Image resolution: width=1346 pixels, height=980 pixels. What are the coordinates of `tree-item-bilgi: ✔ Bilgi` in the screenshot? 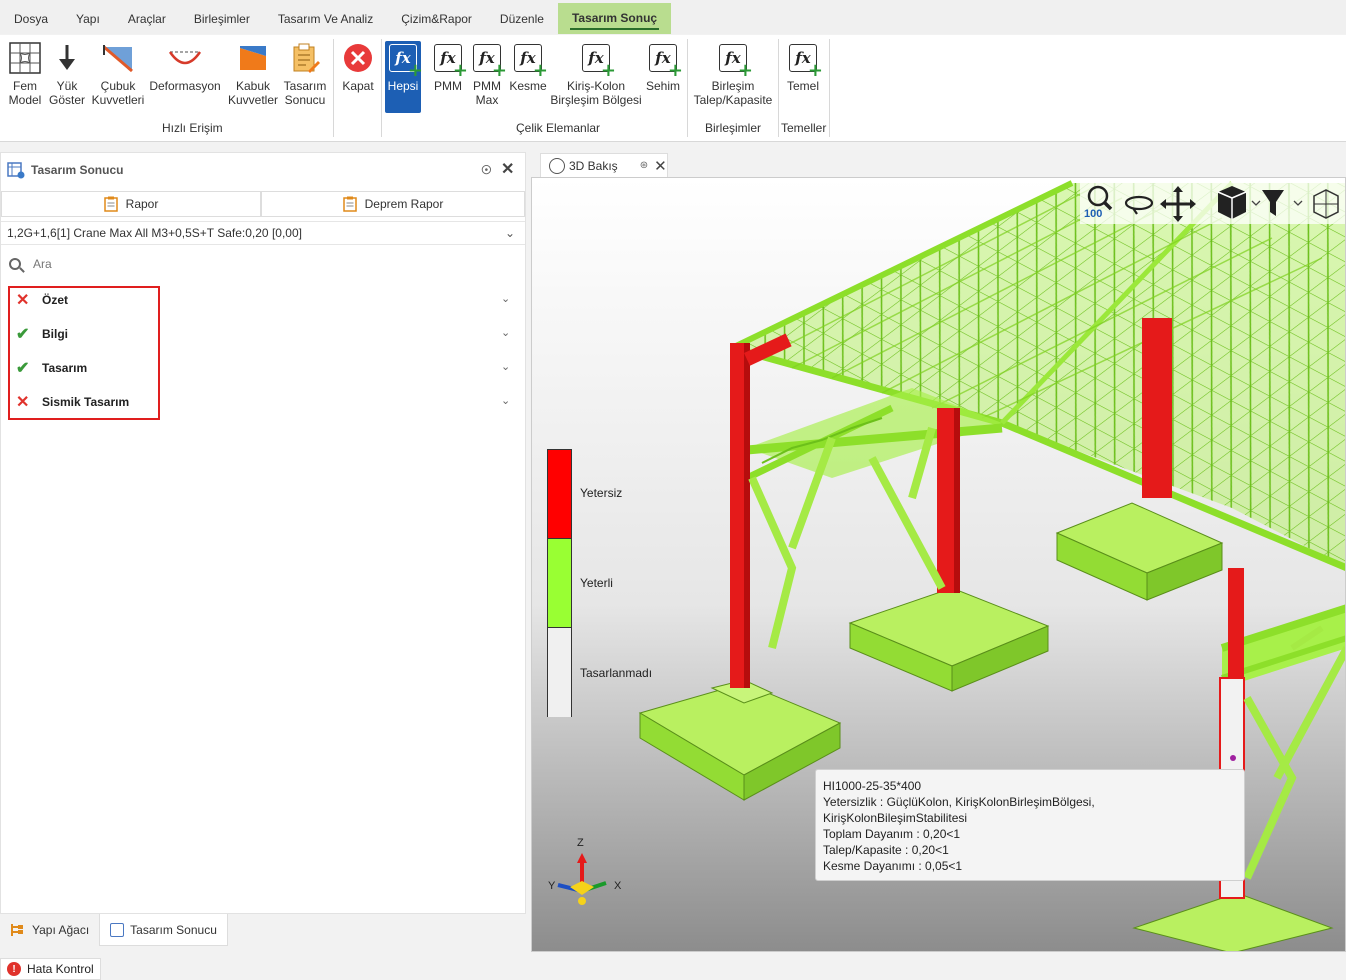 It's located at (42, 334).